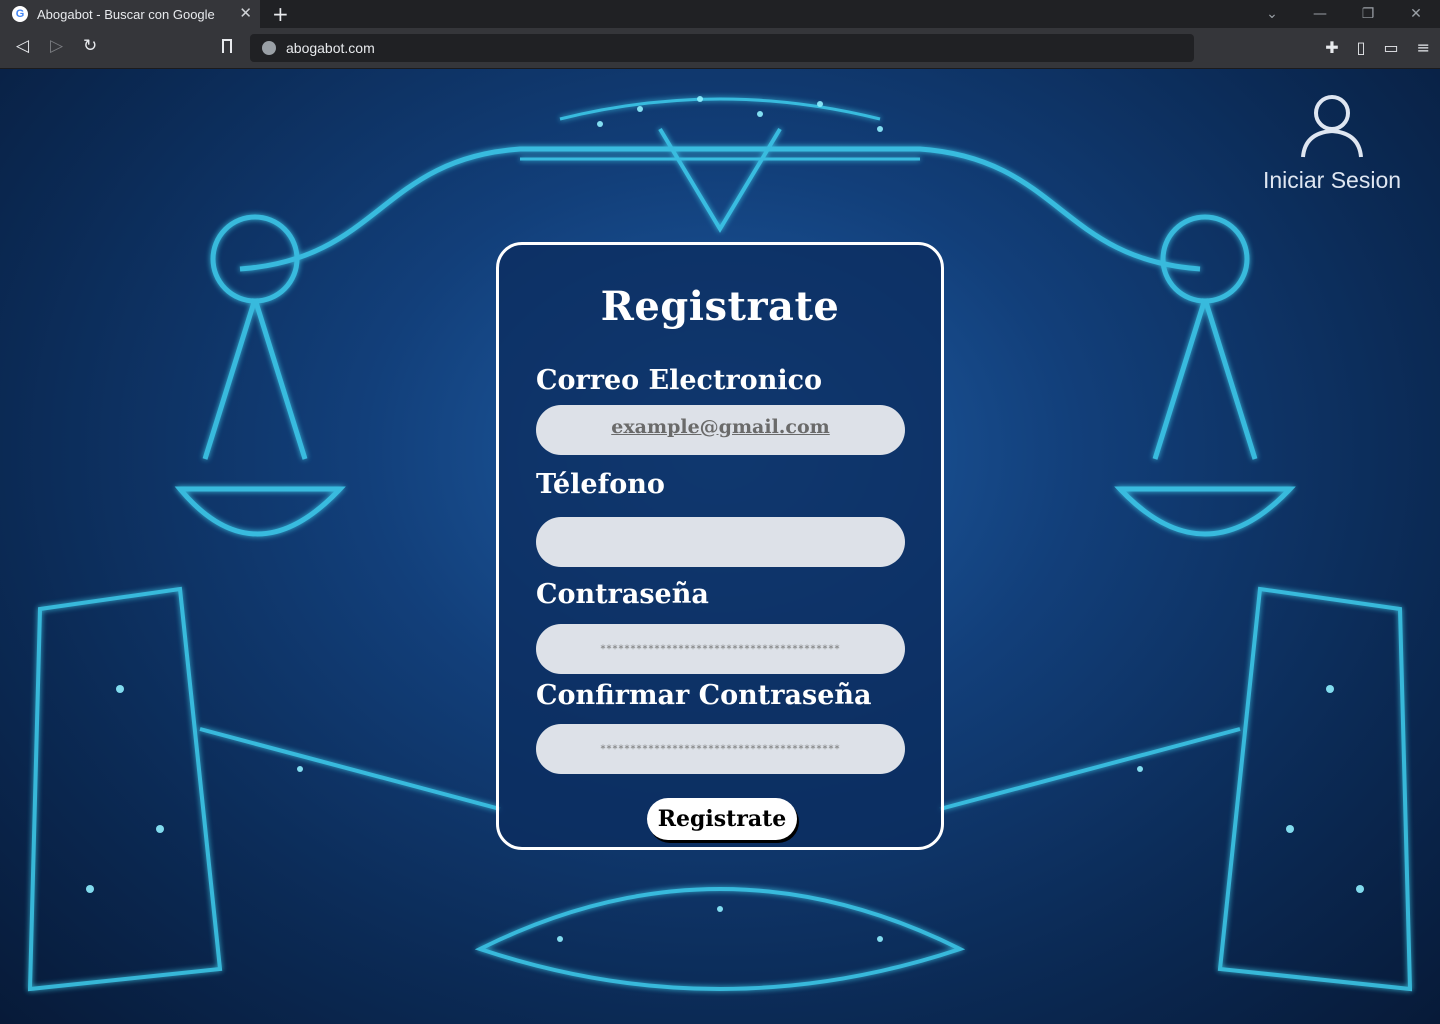  Describe the element at coordinates (22, 46) in the screenshot. I see `back-icon: ◁` at that location.